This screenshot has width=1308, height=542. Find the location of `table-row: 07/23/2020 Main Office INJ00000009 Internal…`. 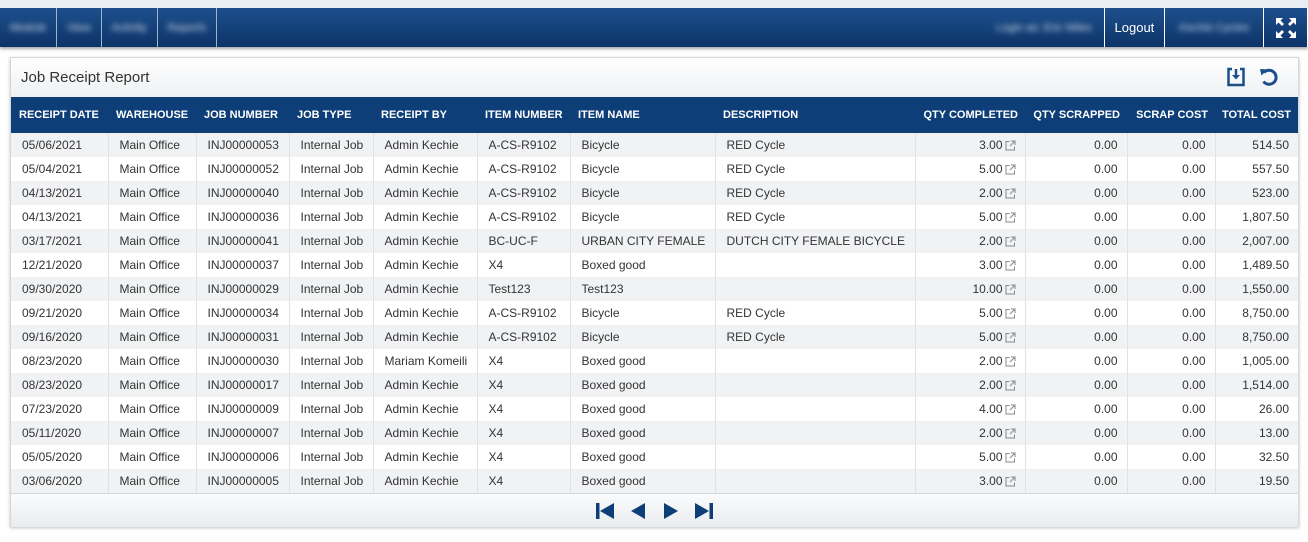

table-row: 07/23/2020 Main Office INJ00000009 Internal… is located at coordinates (654, 409).